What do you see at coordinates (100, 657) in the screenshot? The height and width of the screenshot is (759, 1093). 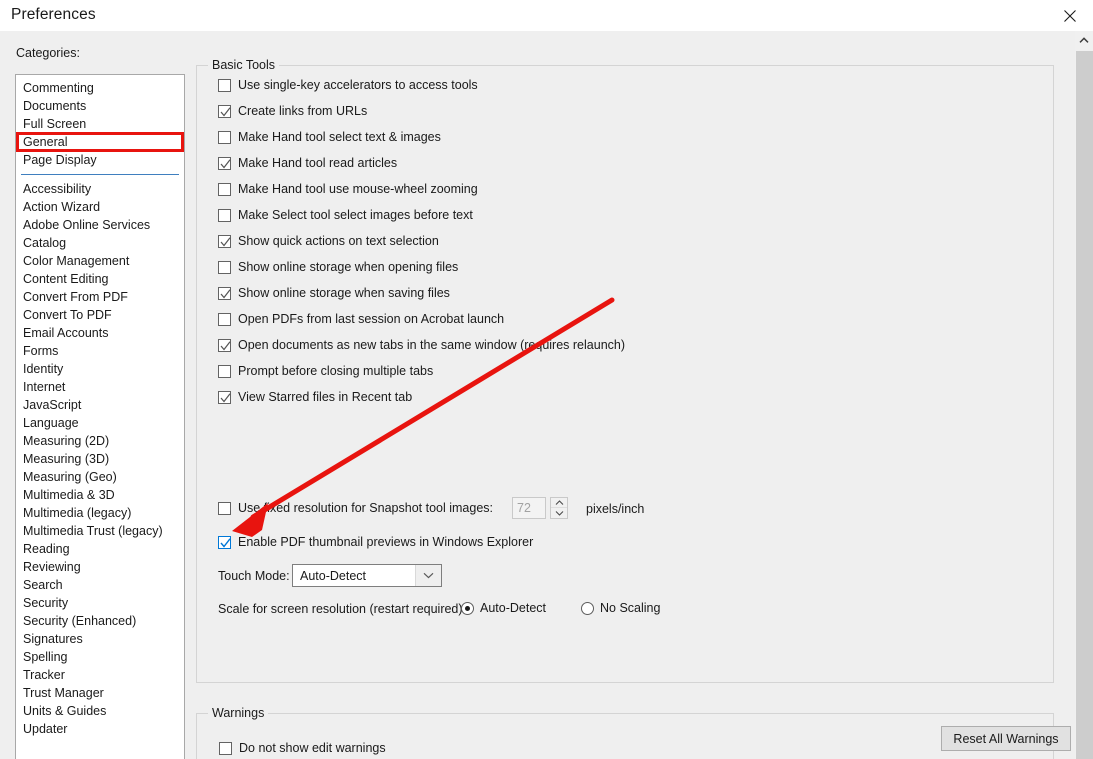 I see `sidebar-item-spelling: Spelling` at bounding box center [100, 657].